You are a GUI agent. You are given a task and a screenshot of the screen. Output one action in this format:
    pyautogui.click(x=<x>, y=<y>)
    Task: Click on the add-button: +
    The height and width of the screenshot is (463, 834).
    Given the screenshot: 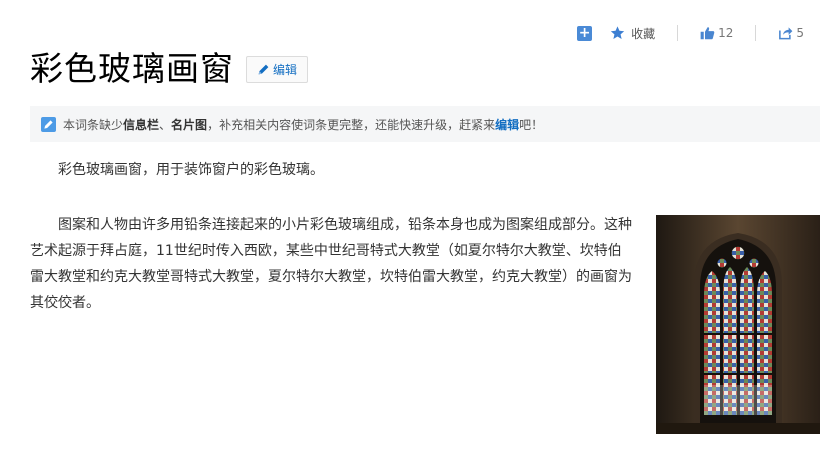 What is the action you would take?
    pyautogui.click(x=585, y=32)
    